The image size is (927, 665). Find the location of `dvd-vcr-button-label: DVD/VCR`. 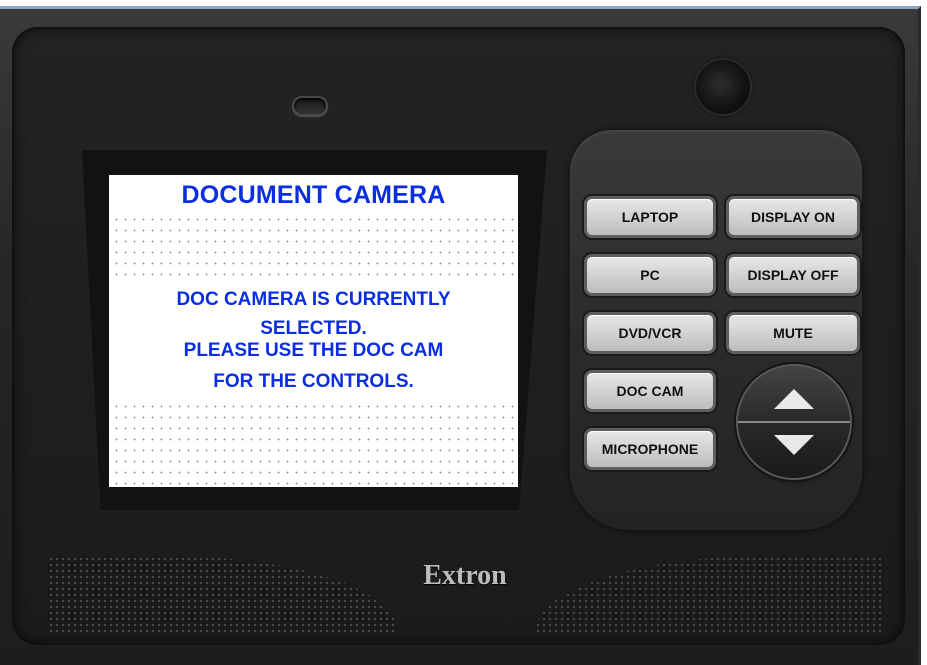

dvd-vcr-button-label: DVD/VCR is located at coordinates (650, 333).